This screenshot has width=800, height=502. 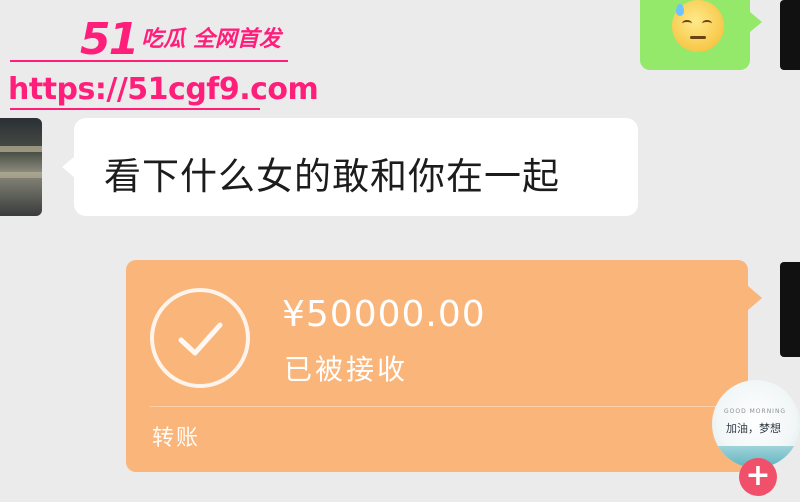 I want to click on emoji-mouth, so click(x=698, y=37).